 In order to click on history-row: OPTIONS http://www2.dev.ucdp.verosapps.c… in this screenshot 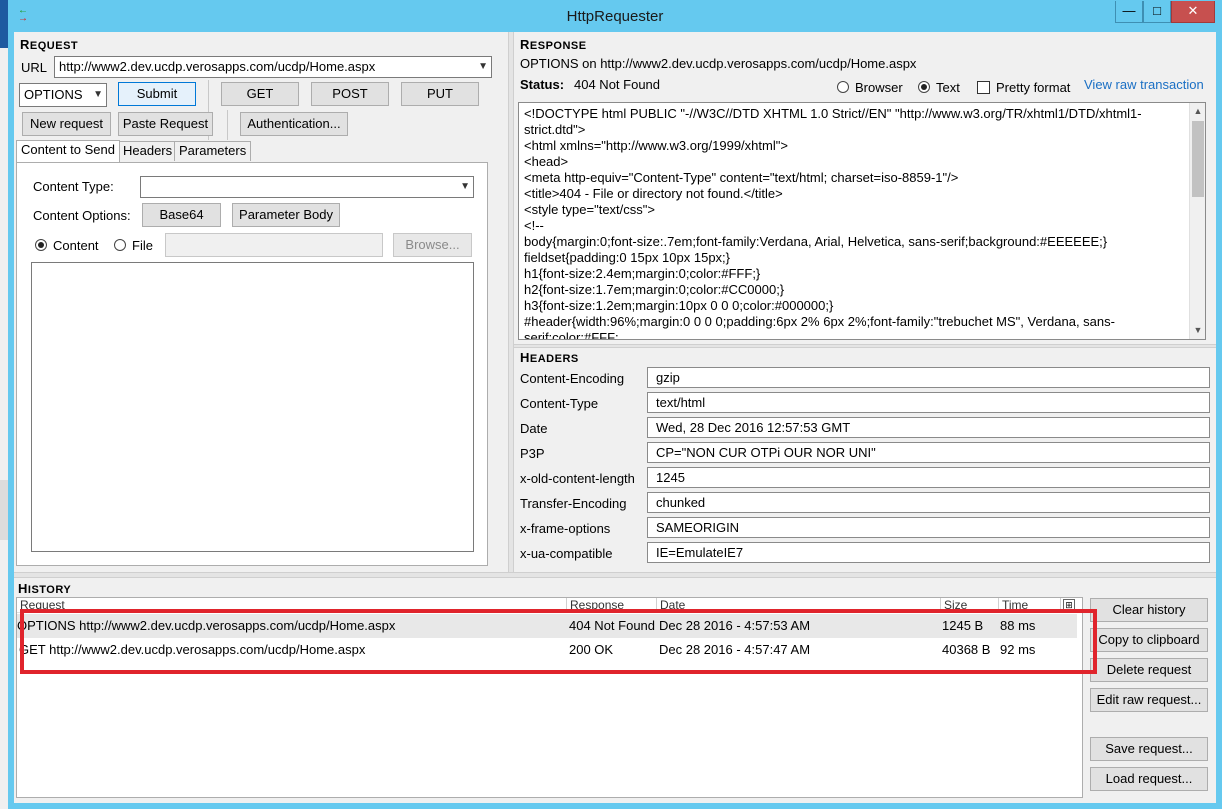, I will do `click(547, 626)`.